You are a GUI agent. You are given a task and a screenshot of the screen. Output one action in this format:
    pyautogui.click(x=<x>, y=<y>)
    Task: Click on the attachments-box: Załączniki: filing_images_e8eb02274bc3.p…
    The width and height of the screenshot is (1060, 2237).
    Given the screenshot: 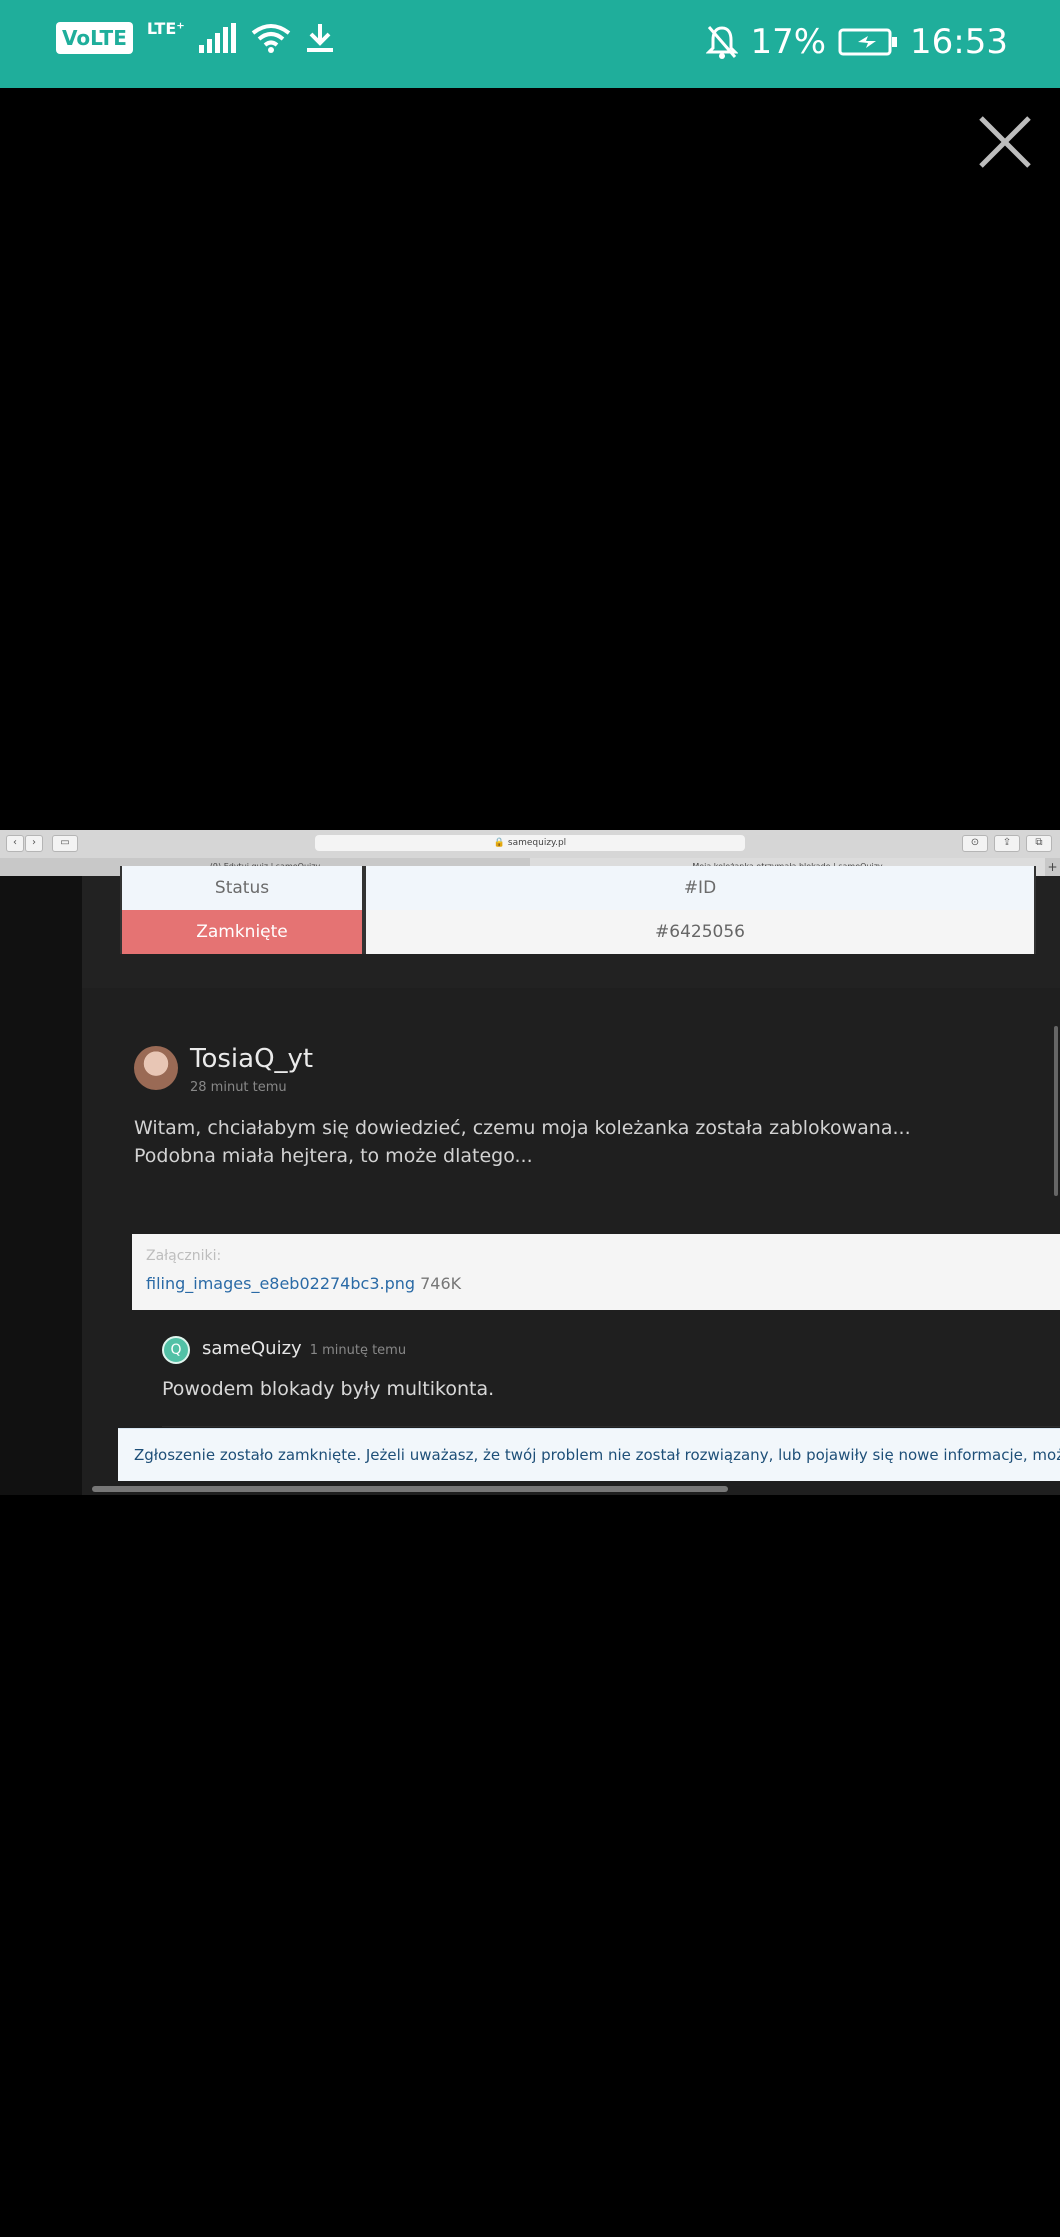 What is the action you would take?
    pyautogui.click(x=596, y=1272)
    